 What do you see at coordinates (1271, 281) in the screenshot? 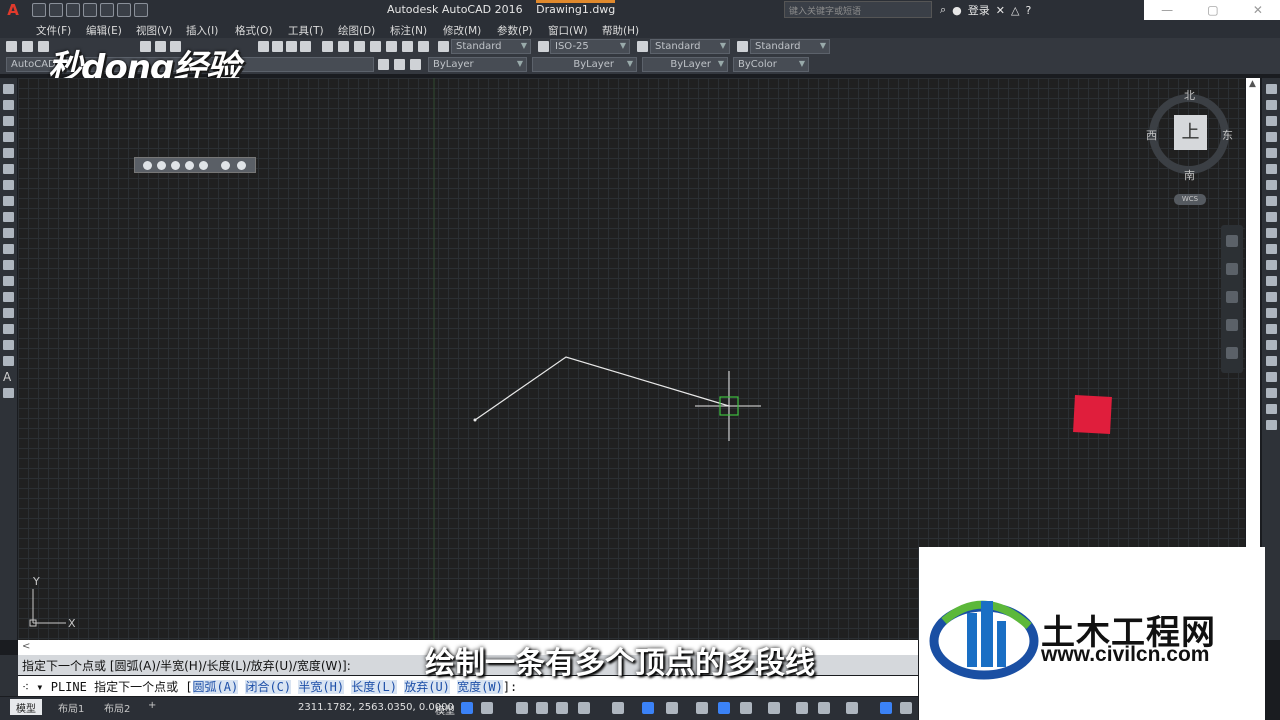
I see `break-icon` at bounding box center [1271, 281].